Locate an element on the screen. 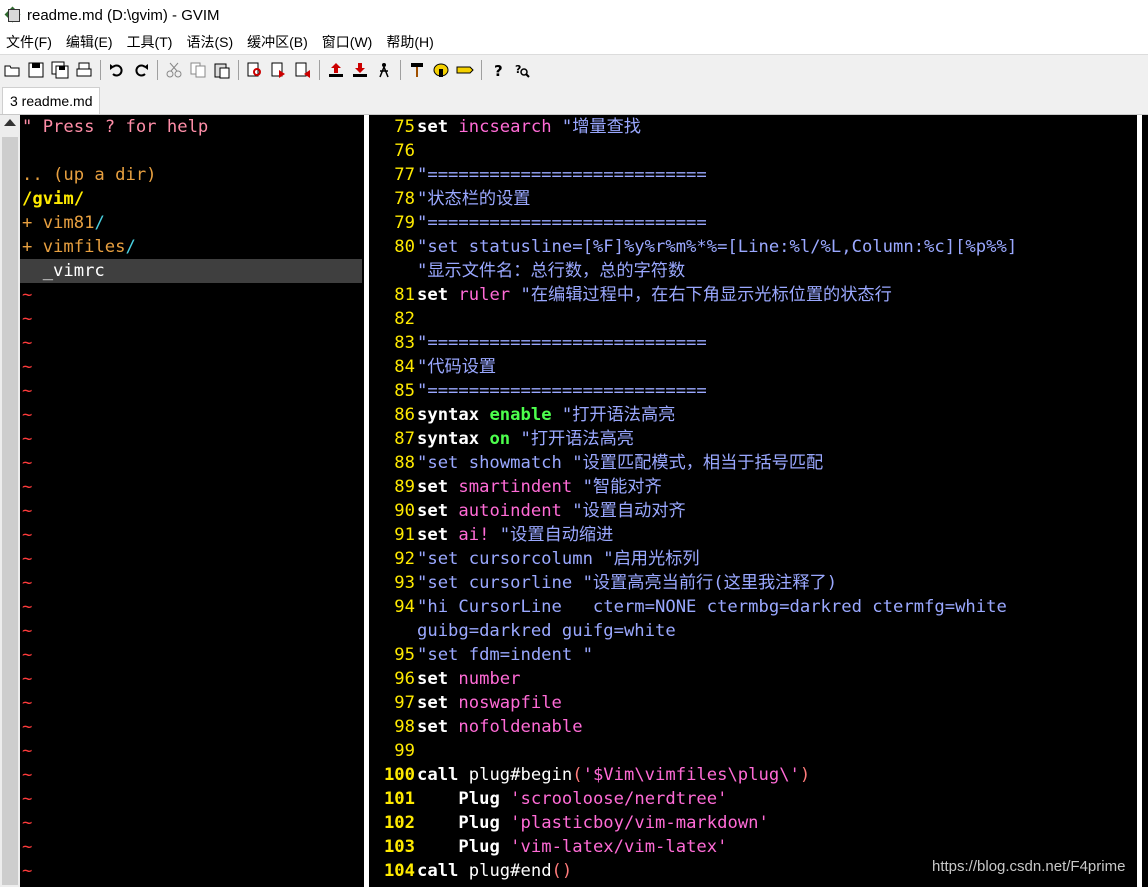  copy-icon is located at coordinates (198, 70).